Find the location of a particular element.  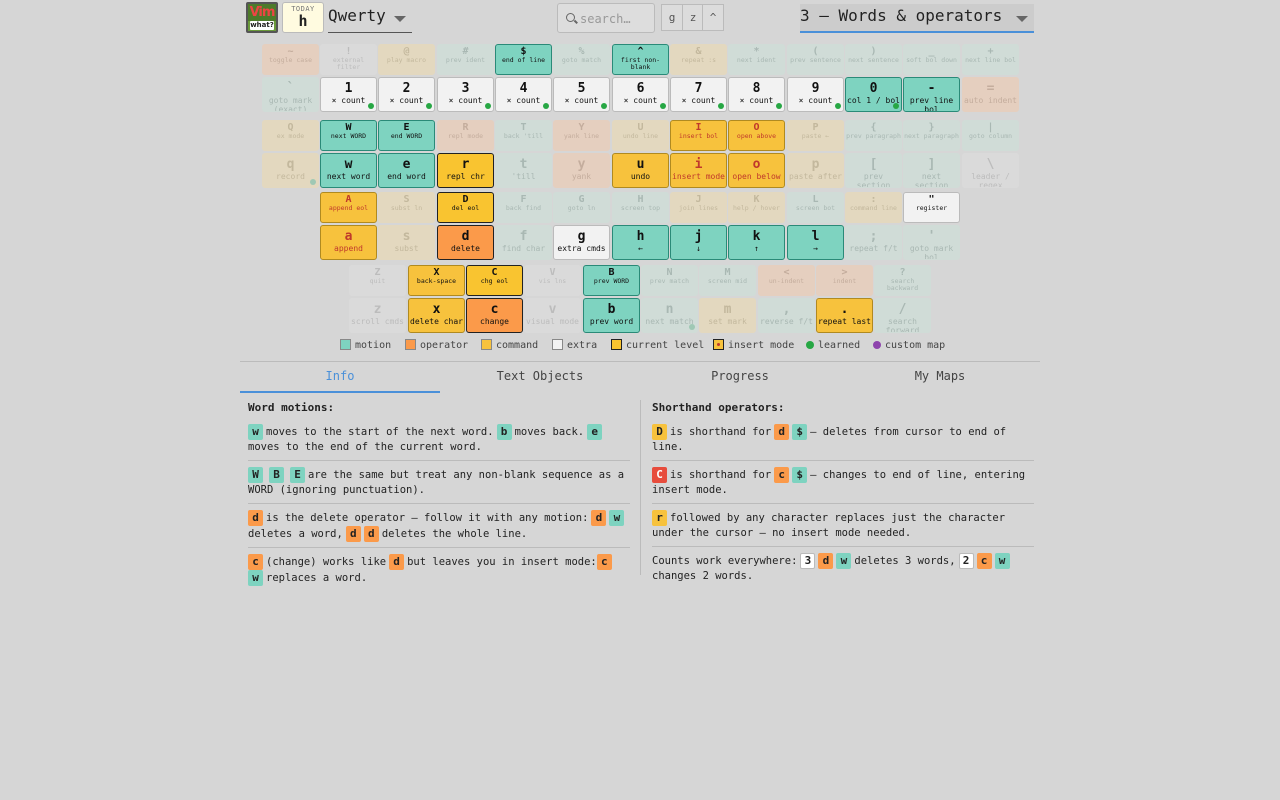

key-backtick: ` goto mark (exact) is located at coordinates (290, 94).